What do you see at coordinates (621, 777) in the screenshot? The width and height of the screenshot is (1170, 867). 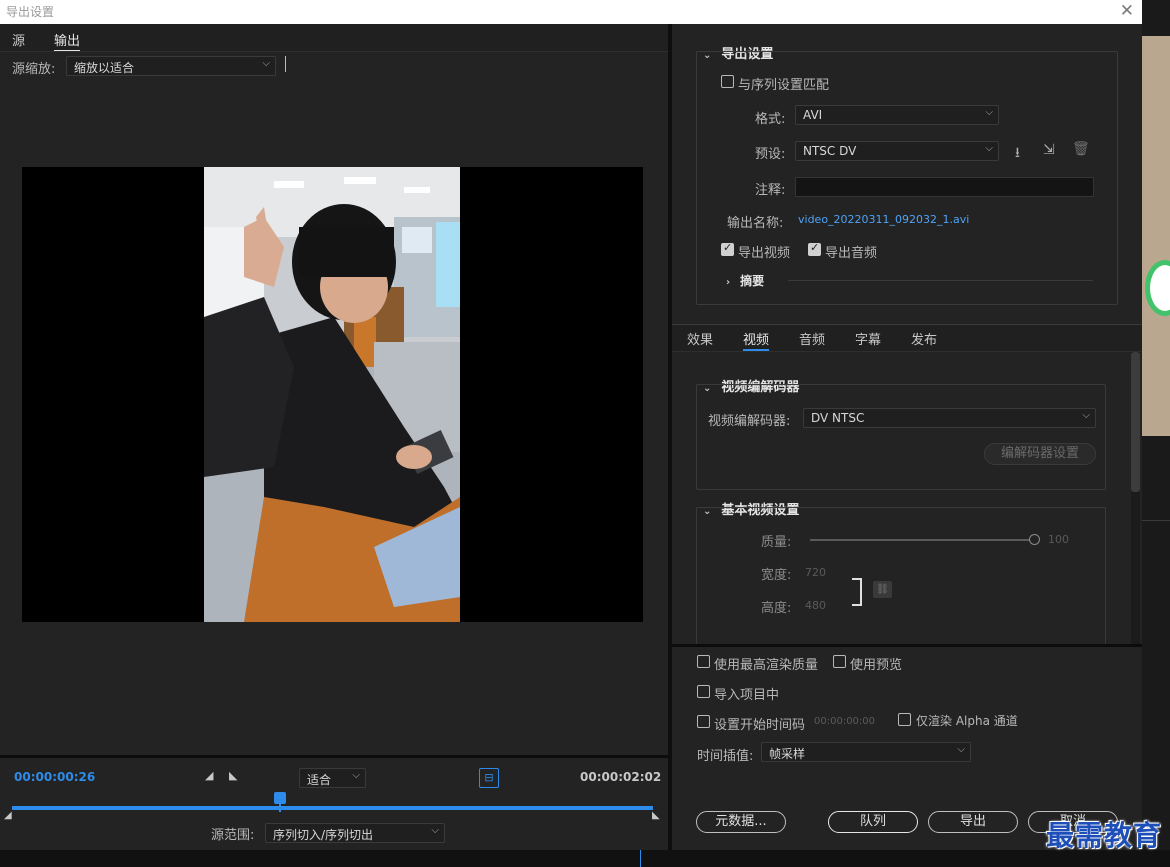 I see `duration-timecode: 00:00:02:02` at bounding box center [621, 777].